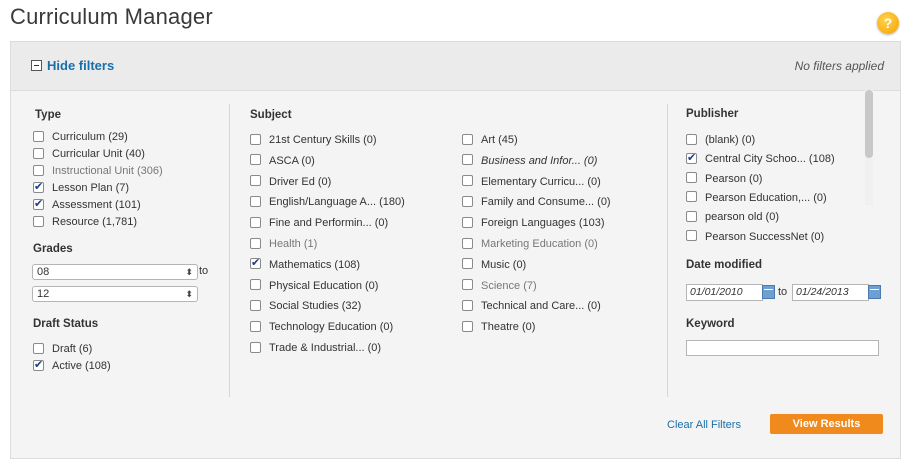 This screenshot has height=460, width=909. What do you see at coordinates (329, 223) in the screenshot?
I see `subject-label: Fine and Performin... (0)` at bounding box center [329, 223].